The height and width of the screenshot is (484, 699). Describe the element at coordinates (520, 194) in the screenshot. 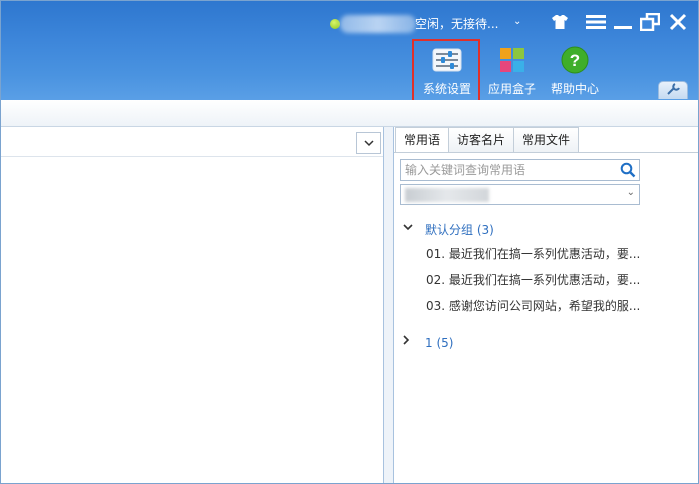

I see `group-select: ⌄` at that location.